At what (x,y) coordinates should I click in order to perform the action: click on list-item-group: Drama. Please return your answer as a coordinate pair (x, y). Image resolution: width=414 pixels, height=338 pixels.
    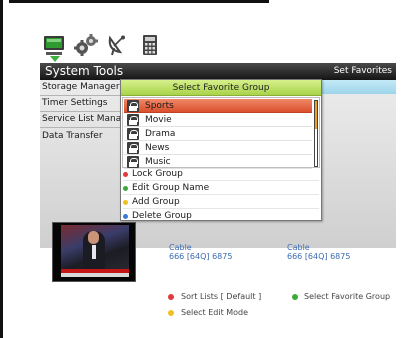
    Looking at the image, I should click on (218, 134).